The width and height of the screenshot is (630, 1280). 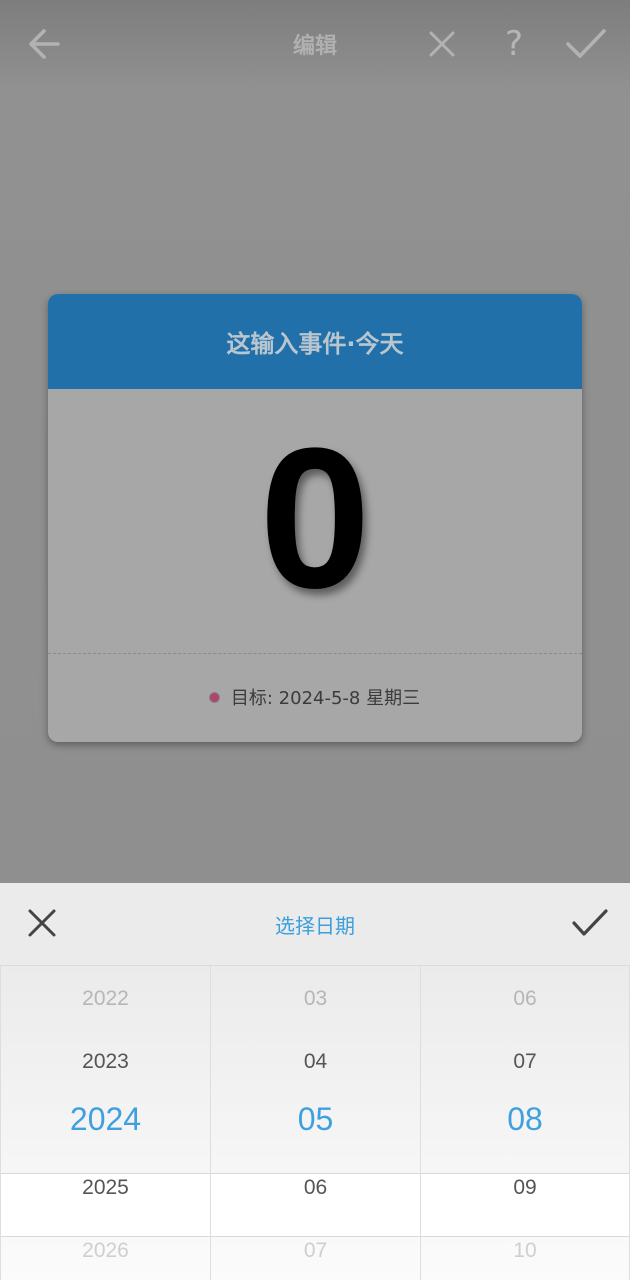 I want to click on card-header: 这输入事件·今天, so click(x=315, y=341).